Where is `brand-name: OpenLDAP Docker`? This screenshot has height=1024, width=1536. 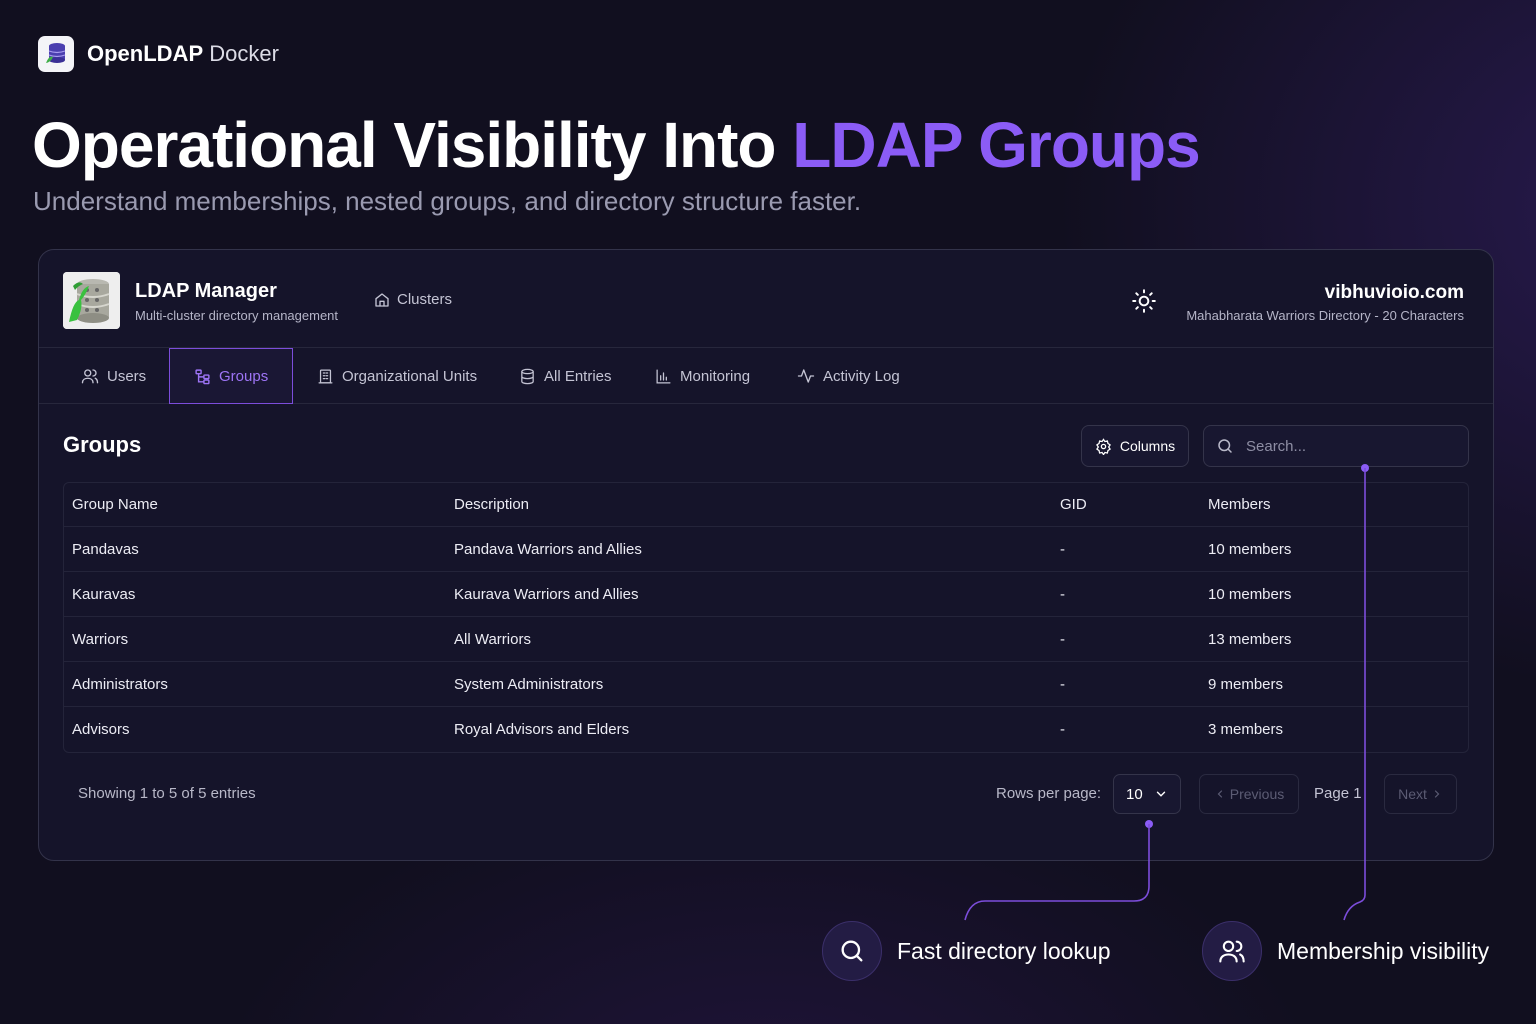
brand-name: OpenLDAP Docker is located at coordinates (183, 53).